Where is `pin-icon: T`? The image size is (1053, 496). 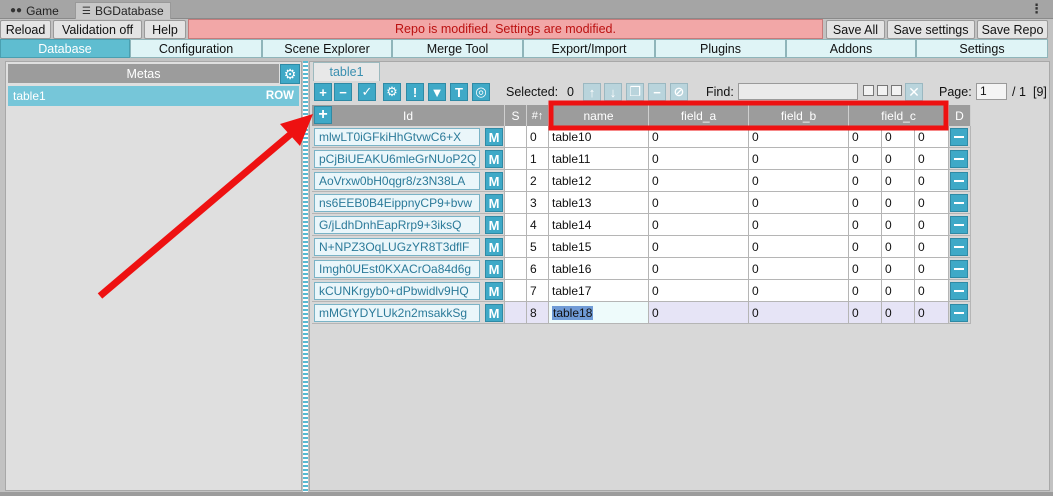 pin-icon: T is located at coordinates (459, 92).